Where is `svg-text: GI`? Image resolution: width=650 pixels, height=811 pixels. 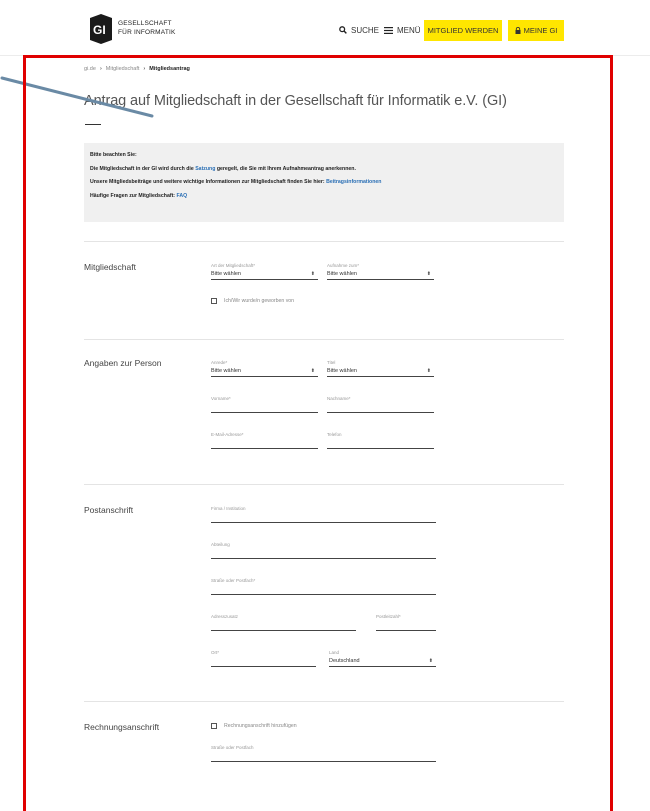
svg-text: GI is located at coordinates (99, 30).